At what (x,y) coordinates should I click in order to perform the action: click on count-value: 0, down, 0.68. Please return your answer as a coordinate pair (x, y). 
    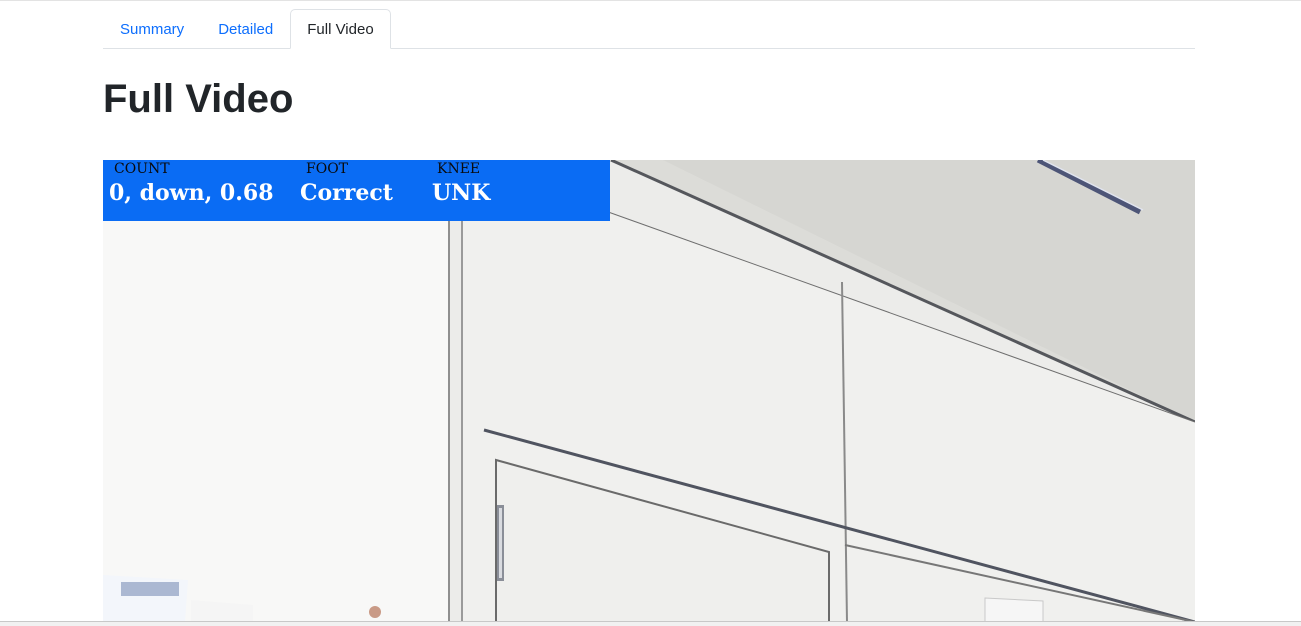
    Looking at the image, I should click on (191, 193).